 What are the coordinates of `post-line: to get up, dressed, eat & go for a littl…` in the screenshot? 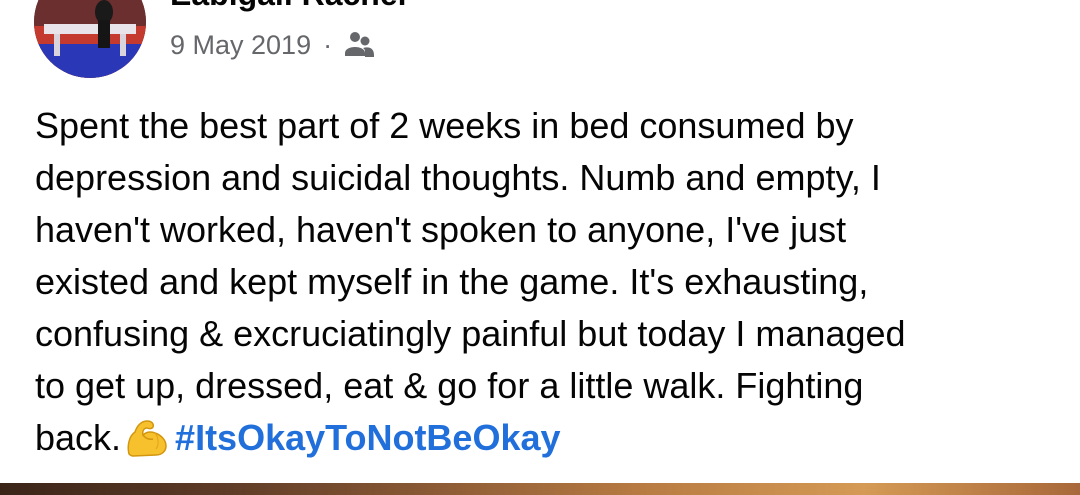 It's located at (449, 385).